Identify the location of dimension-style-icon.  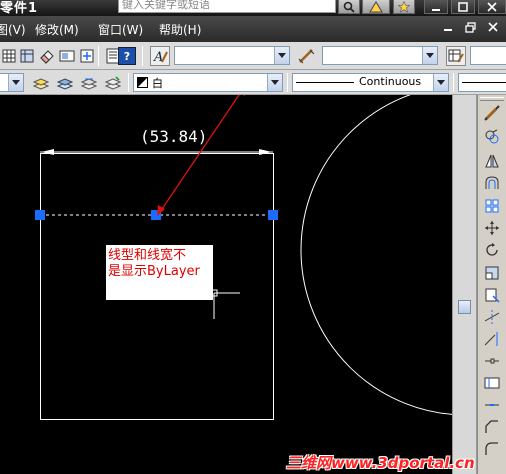
(307, 56).